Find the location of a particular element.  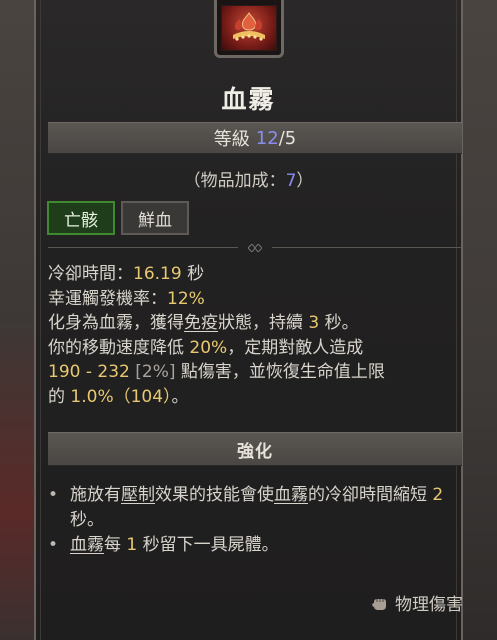

enhancement-header: 強化 is located at coordinates (255, 449).